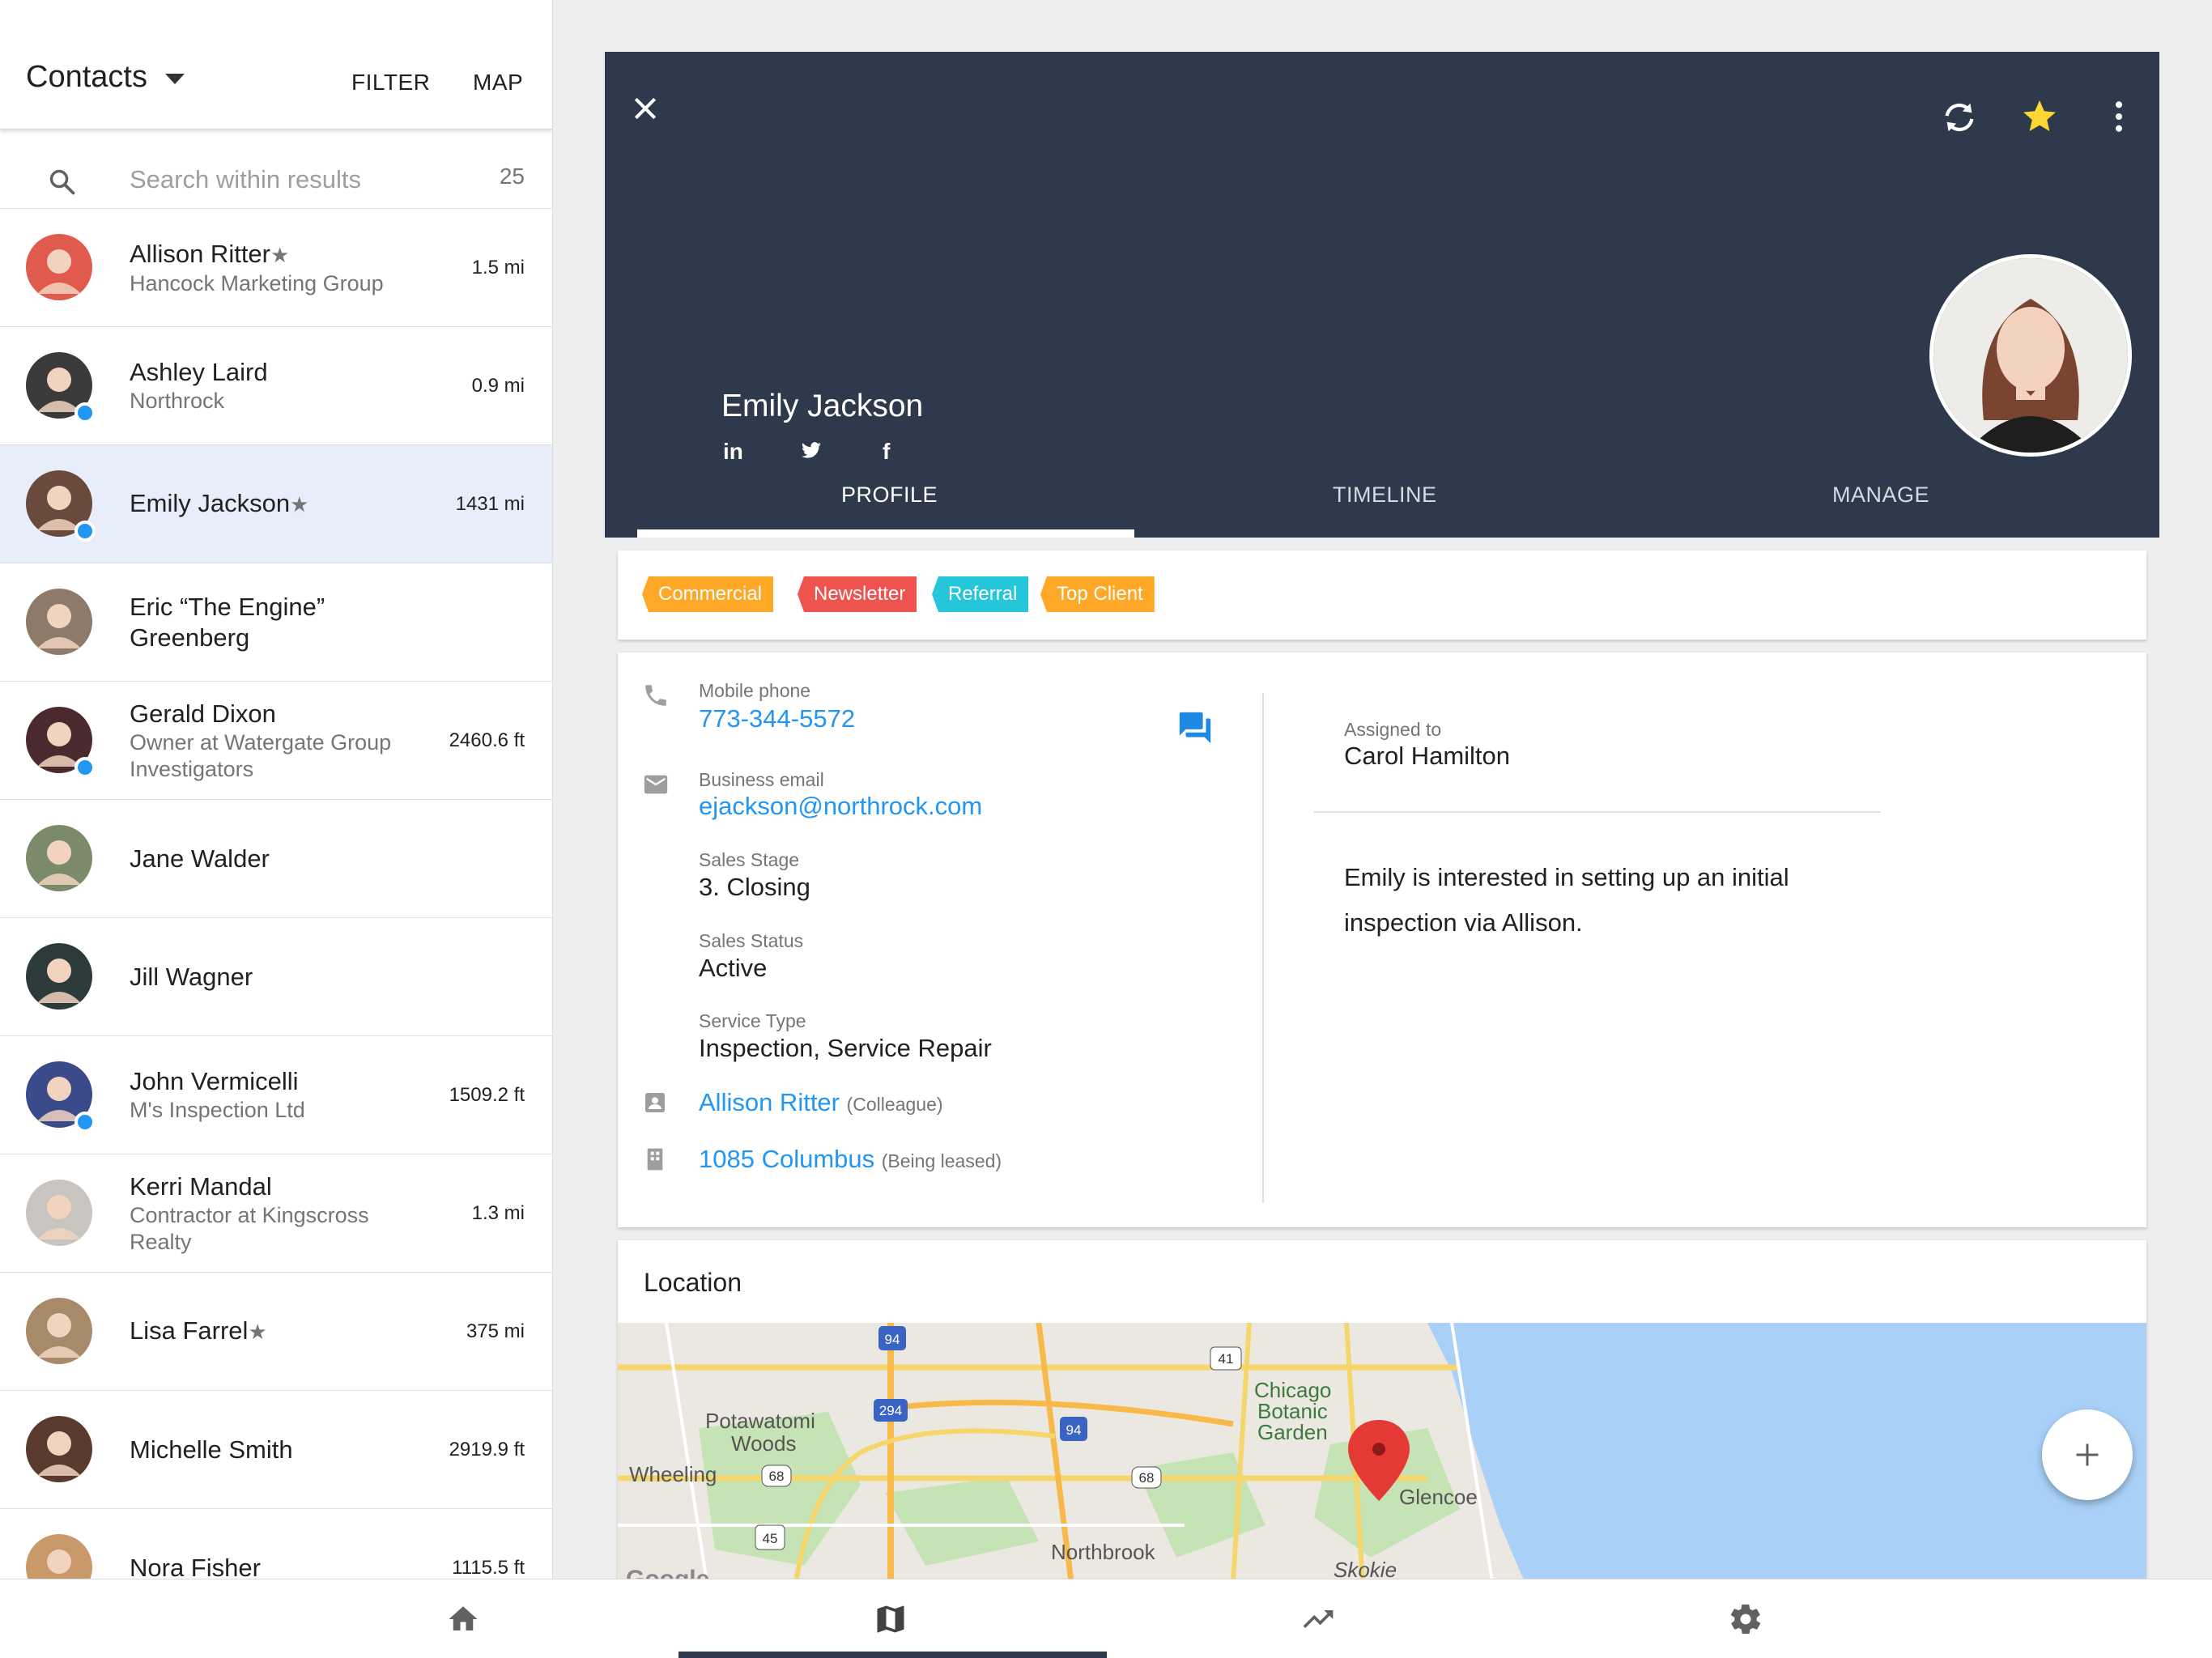  Describe the element at coordinates (257, 1332) in the screenshot. I see `star-icon: ★` at that location.